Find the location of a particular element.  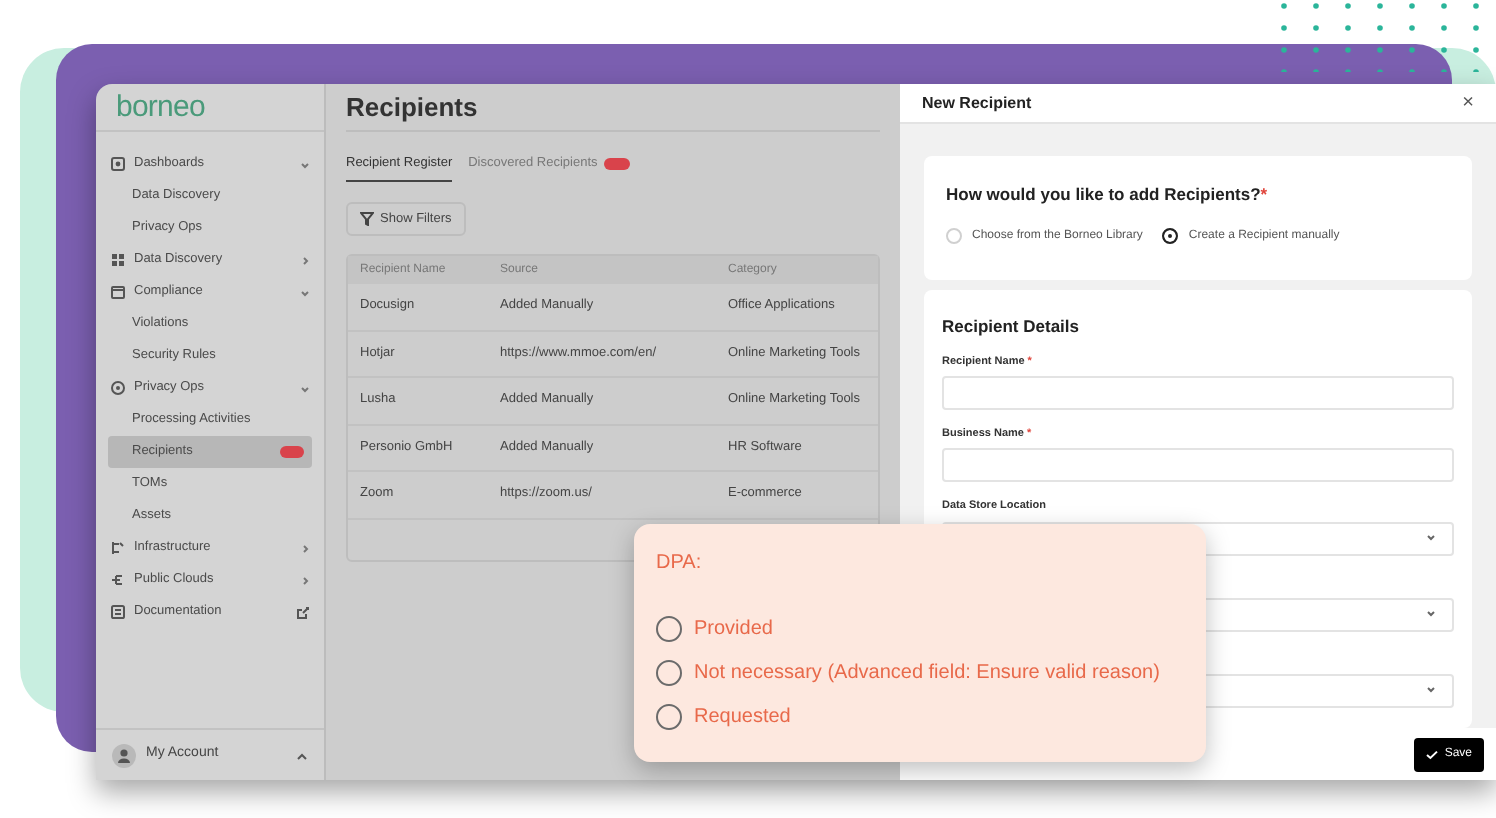

radio-label: Not necessary (Advanced field: Ensure valid reason) is located at coordinates (927, 673).